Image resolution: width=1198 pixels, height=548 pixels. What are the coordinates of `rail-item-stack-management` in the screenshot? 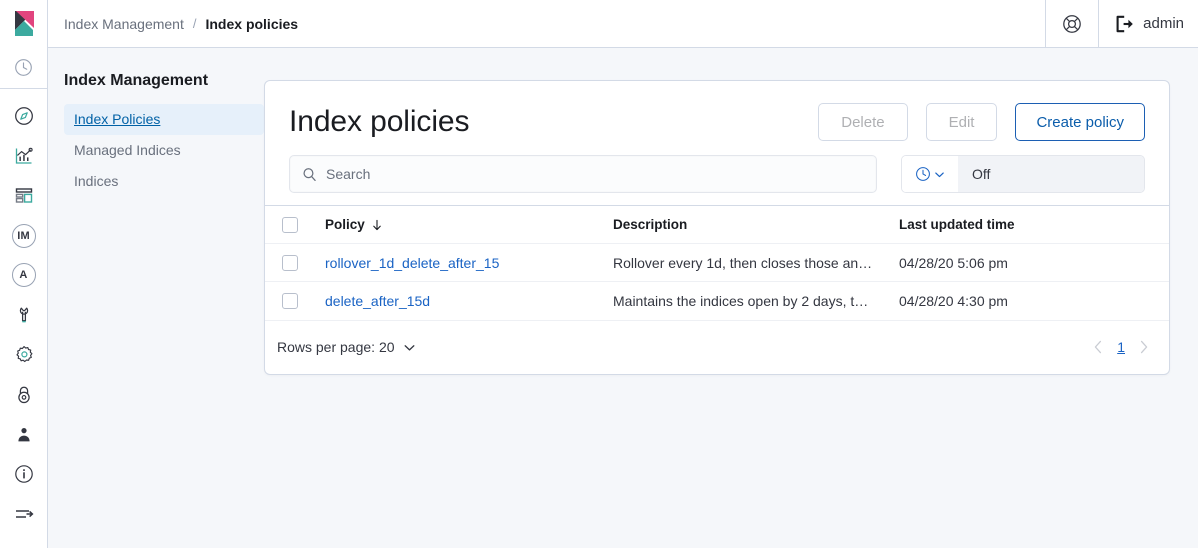 It's located at (24, 355).